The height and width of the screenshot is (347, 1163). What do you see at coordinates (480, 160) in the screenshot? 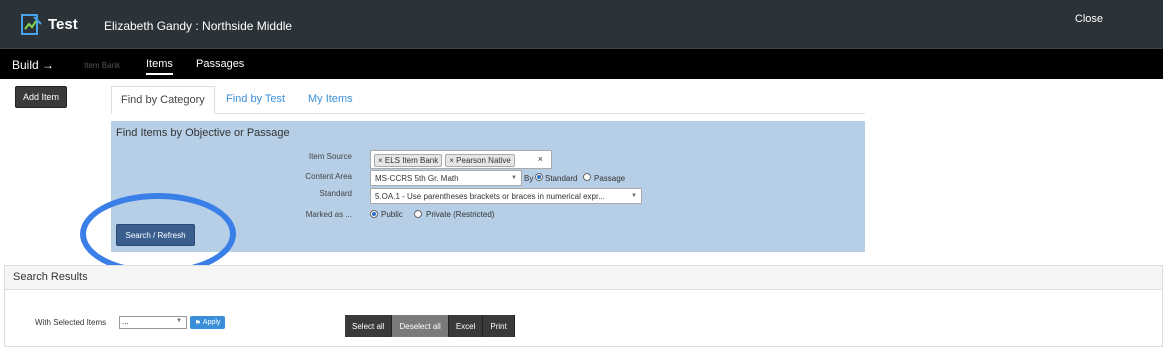
I see `item-source-tag: × Pearson Native` at bounding box center [480, 160].